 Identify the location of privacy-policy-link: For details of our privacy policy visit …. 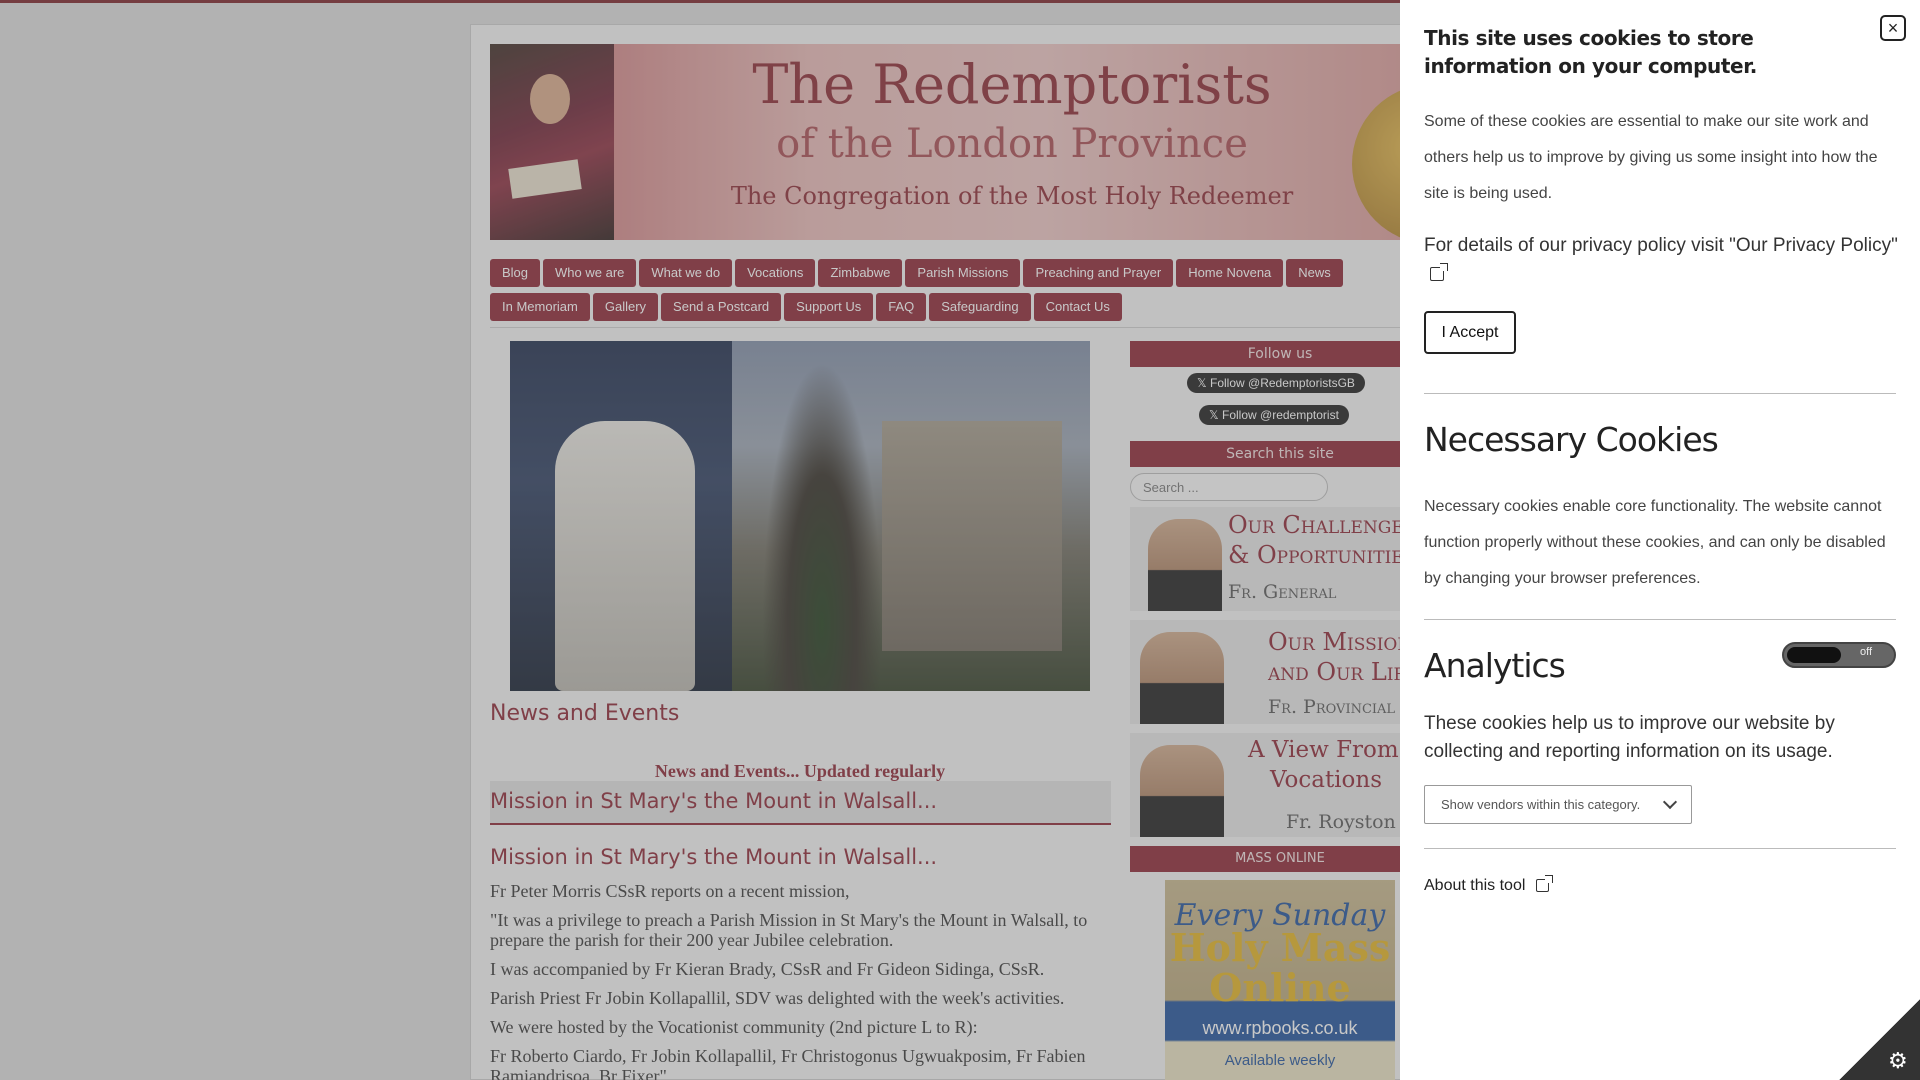
(1664, 260).